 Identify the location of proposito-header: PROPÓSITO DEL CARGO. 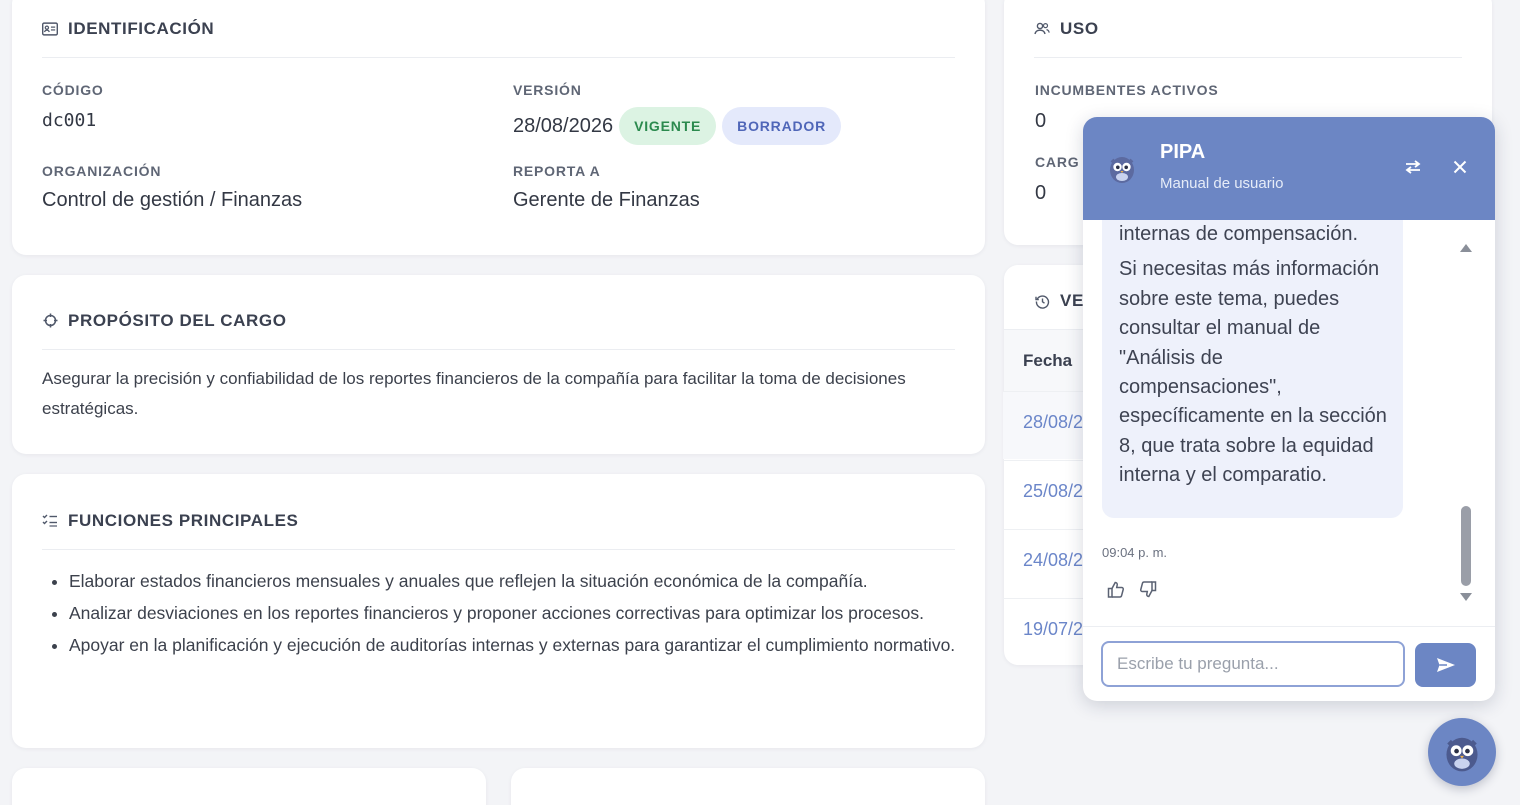
(498, 321).